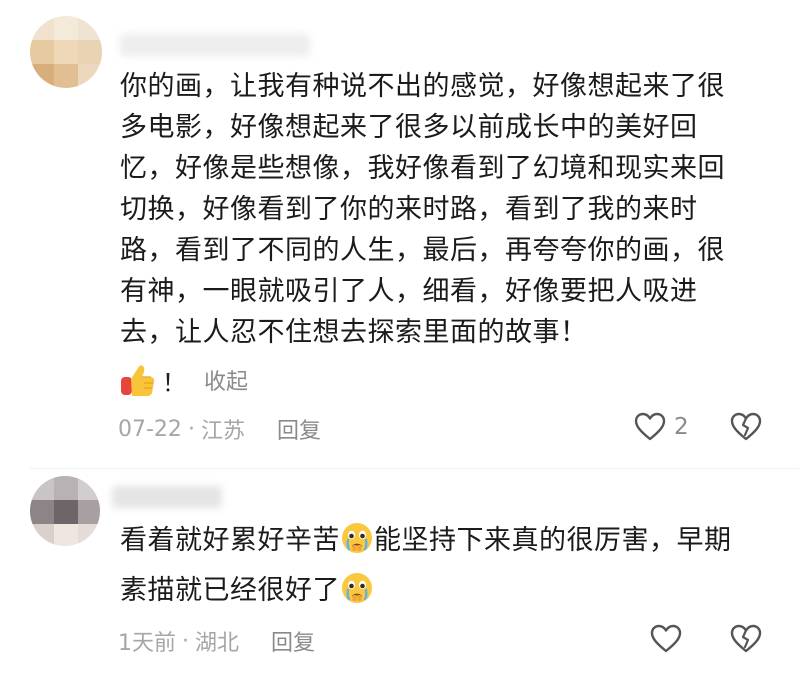 Image resolution: width=799 pixels, height=684 pixels. I want to click on text-segment: 能坚持下来真的很厉害，早期, so click(553, 540).